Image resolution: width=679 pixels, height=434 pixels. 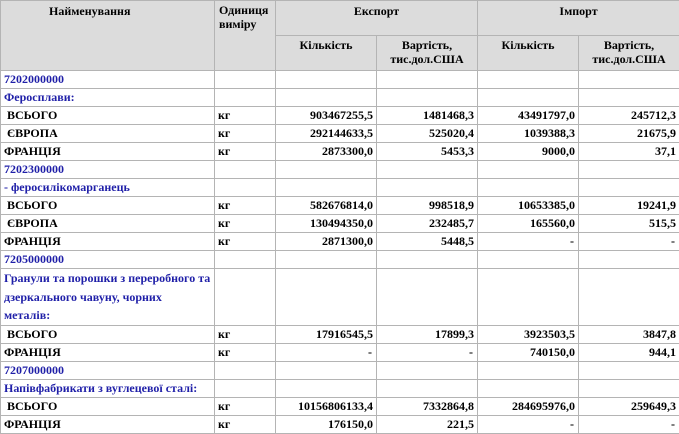 What do you see at coordinates (340, 170) in the screenshot?
I see `section-code-row: 7202300000` at bounding box center [340, 170].